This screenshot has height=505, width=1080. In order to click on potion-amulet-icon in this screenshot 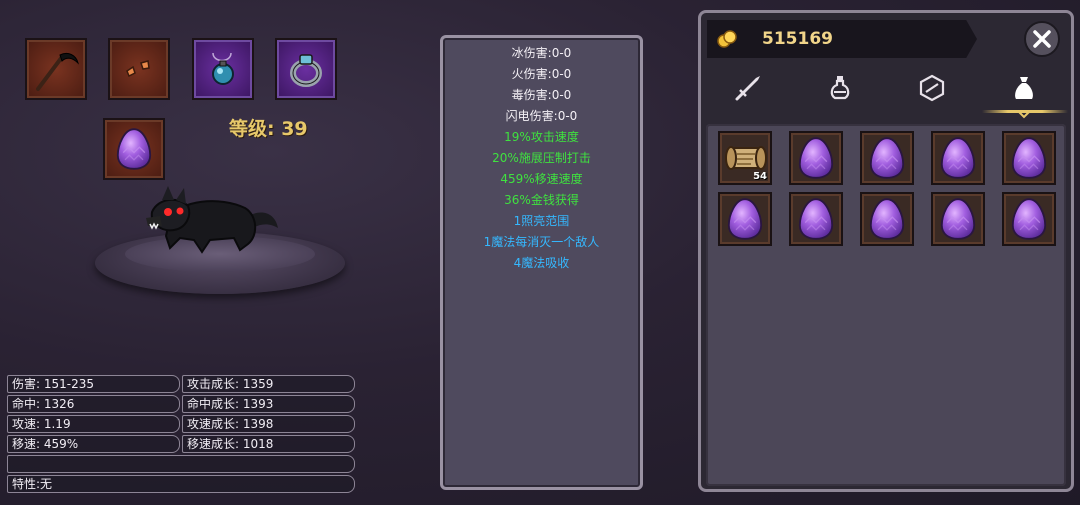, I will do `click(223, 68)`.